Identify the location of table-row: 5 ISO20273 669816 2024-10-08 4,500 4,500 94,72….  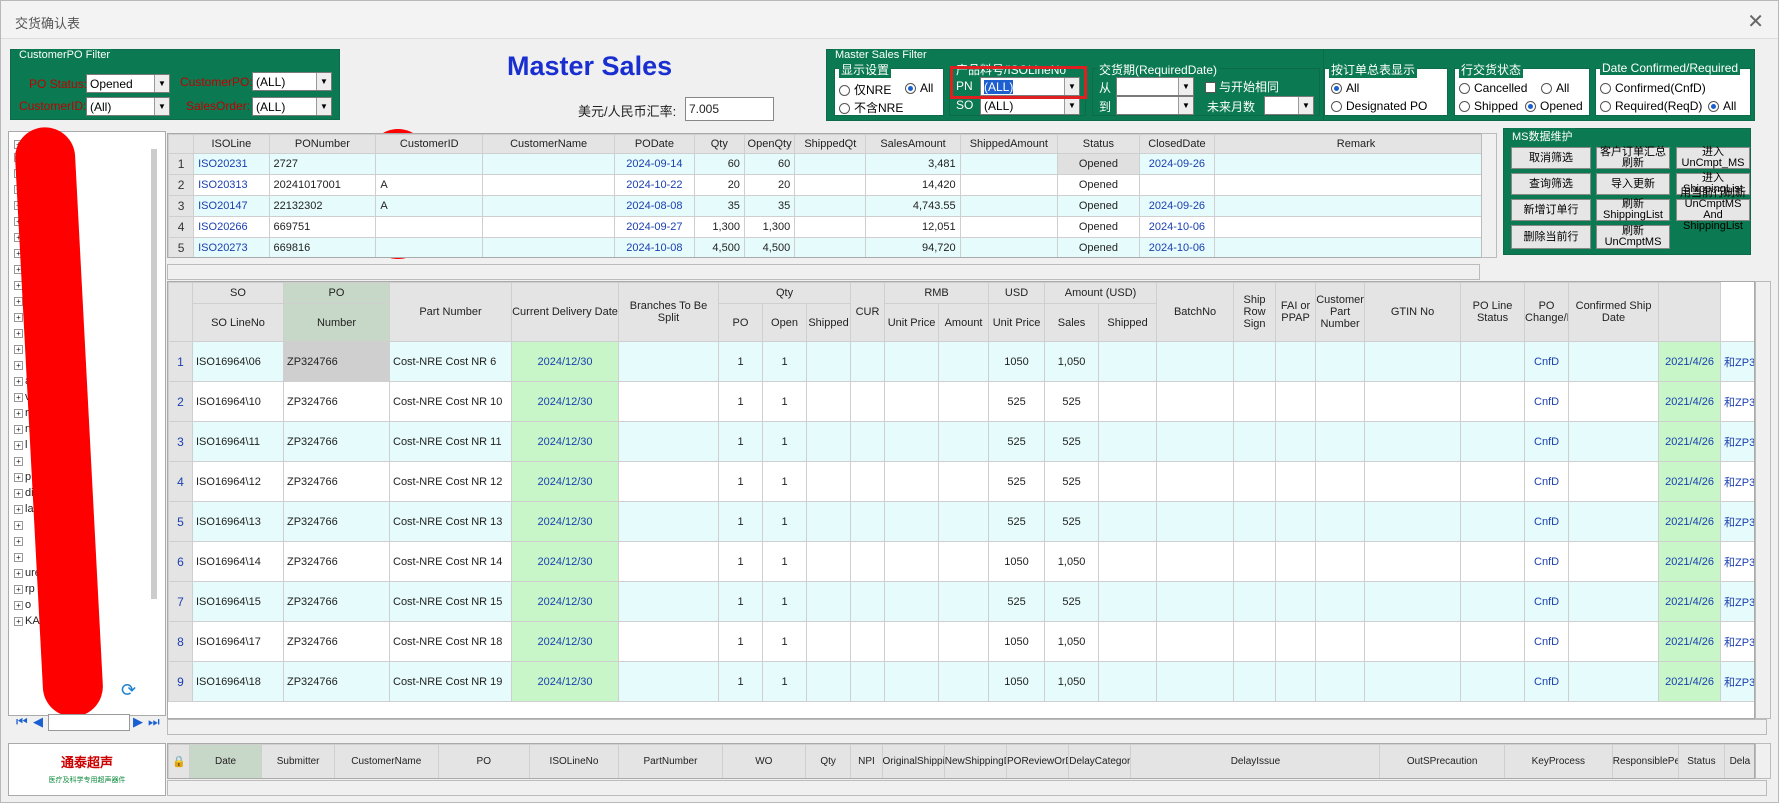
(832, 247).